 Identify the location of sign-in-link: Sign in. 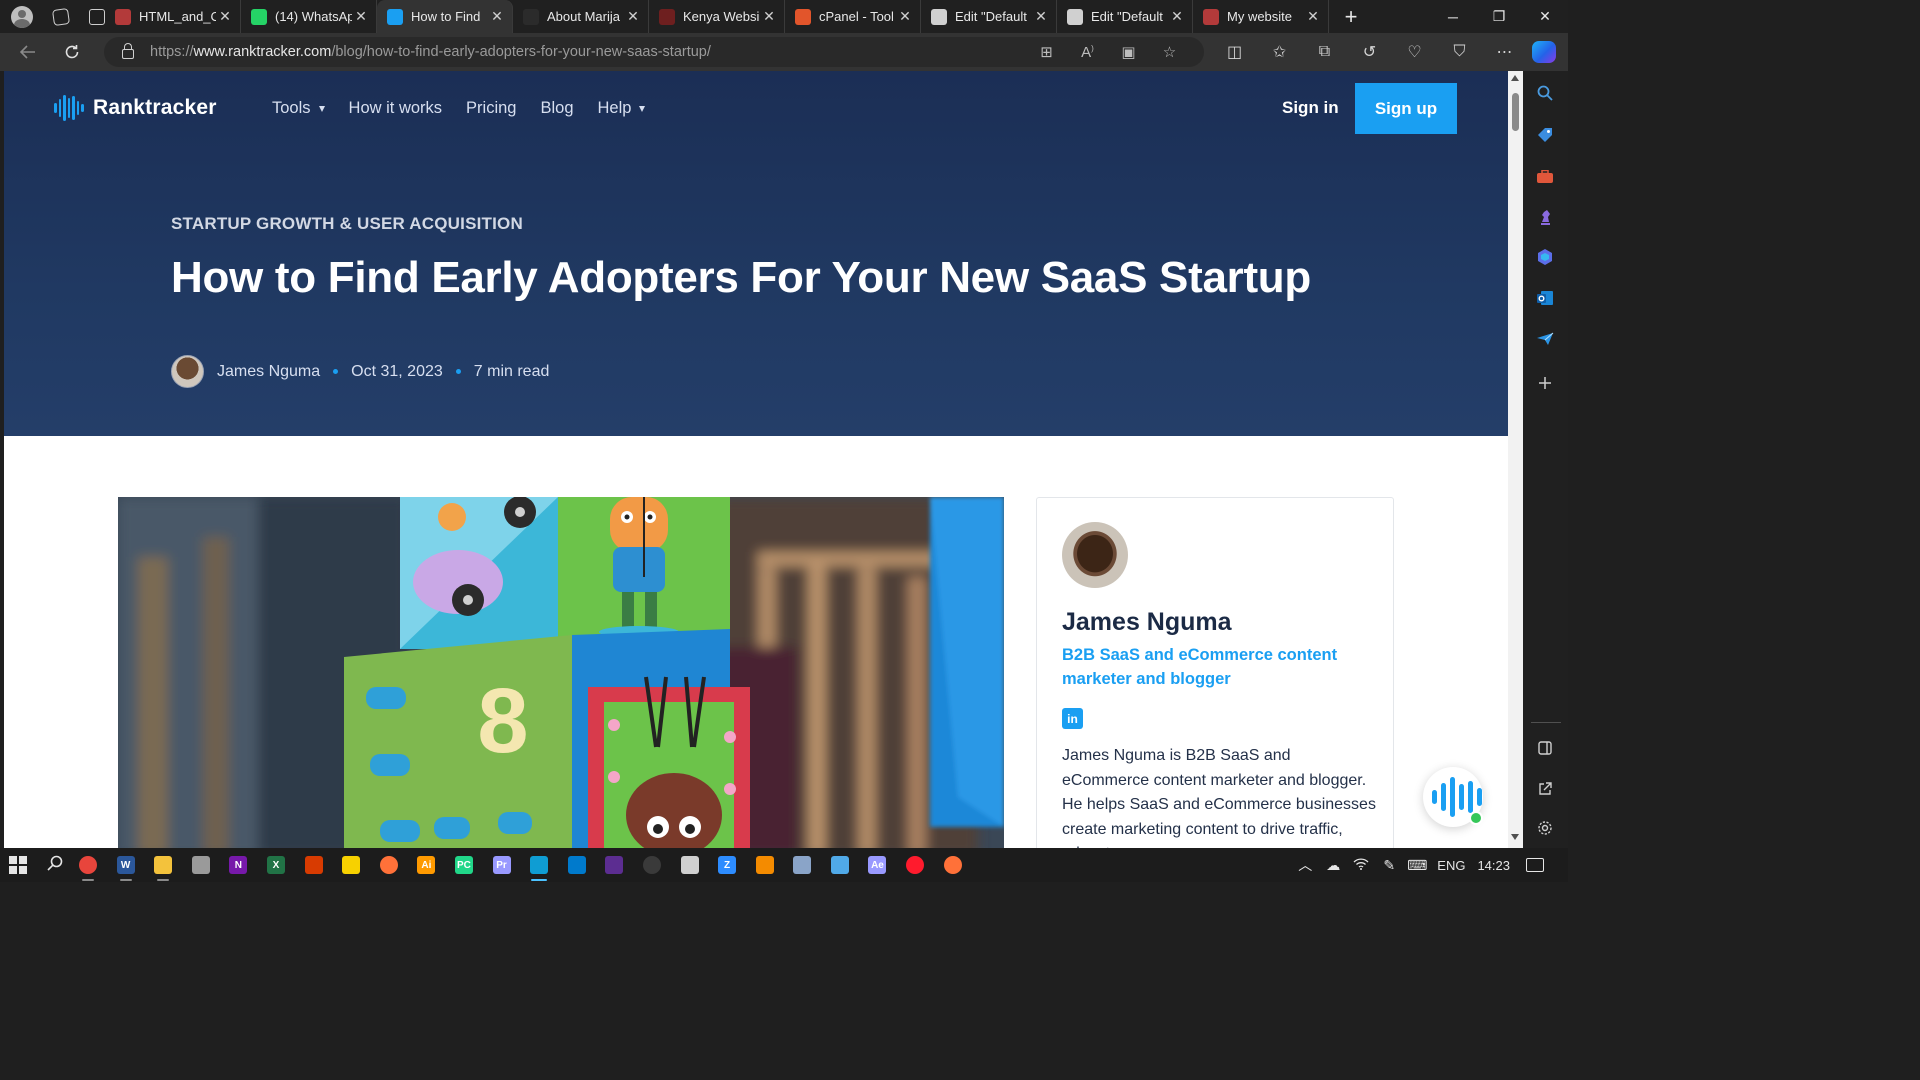
(1310, 108).